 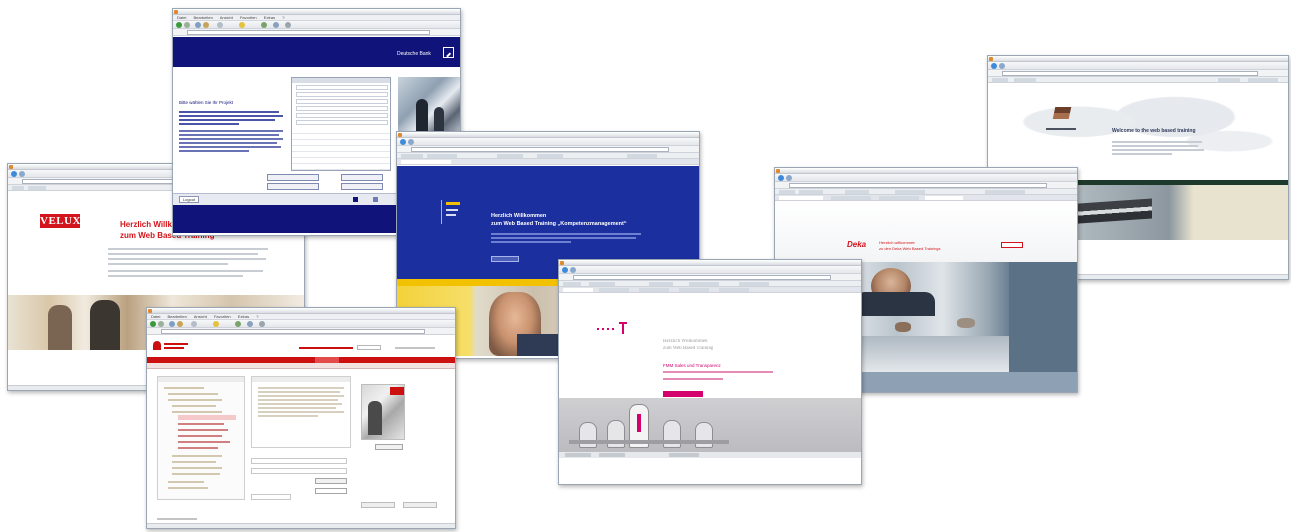 I want to click on window-telekom-address-bar, so click(x=710, y=277).